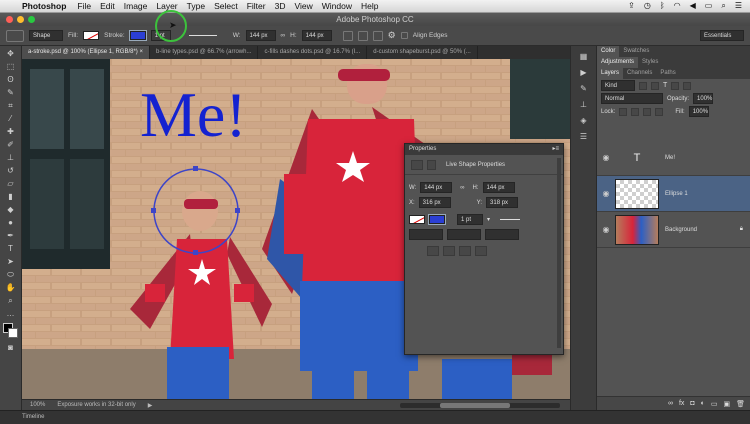 The height and width of the screenshot is (424, 750). Describe the element at coordinates (195, 252) in the screenshot. I see `anchor-point-bottom` at that location.